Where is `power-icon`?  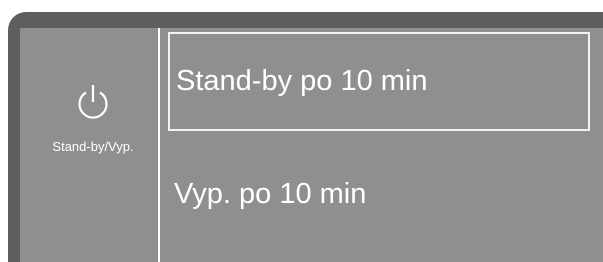
power-icon is located at coordinates (93, 102).